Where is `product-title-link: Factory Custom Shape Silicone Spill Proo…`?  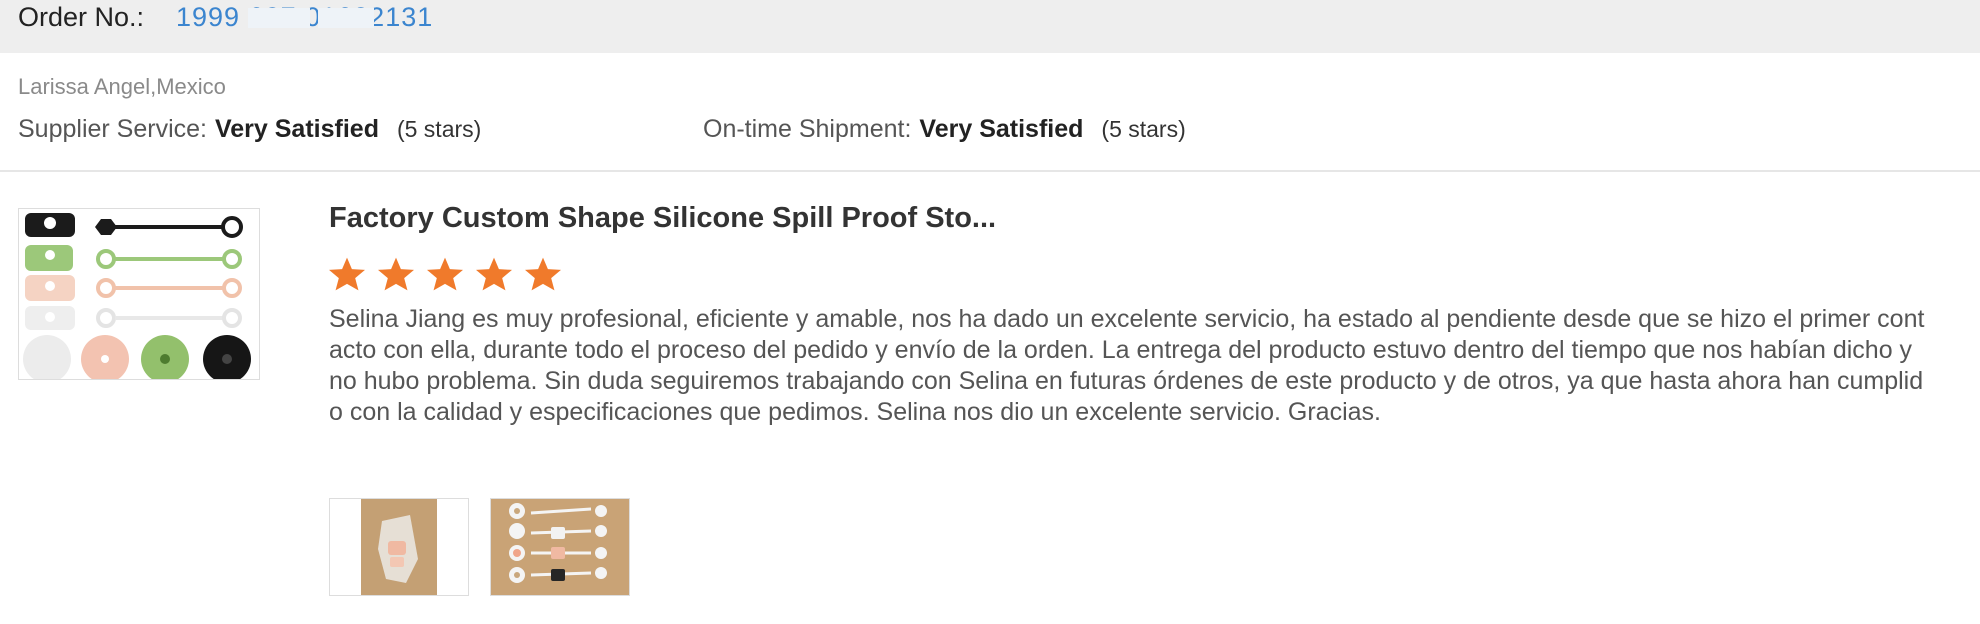
product-title-link: Factory Custom Shape Silicone Spill Proo… is located at coordinates (662, 218).